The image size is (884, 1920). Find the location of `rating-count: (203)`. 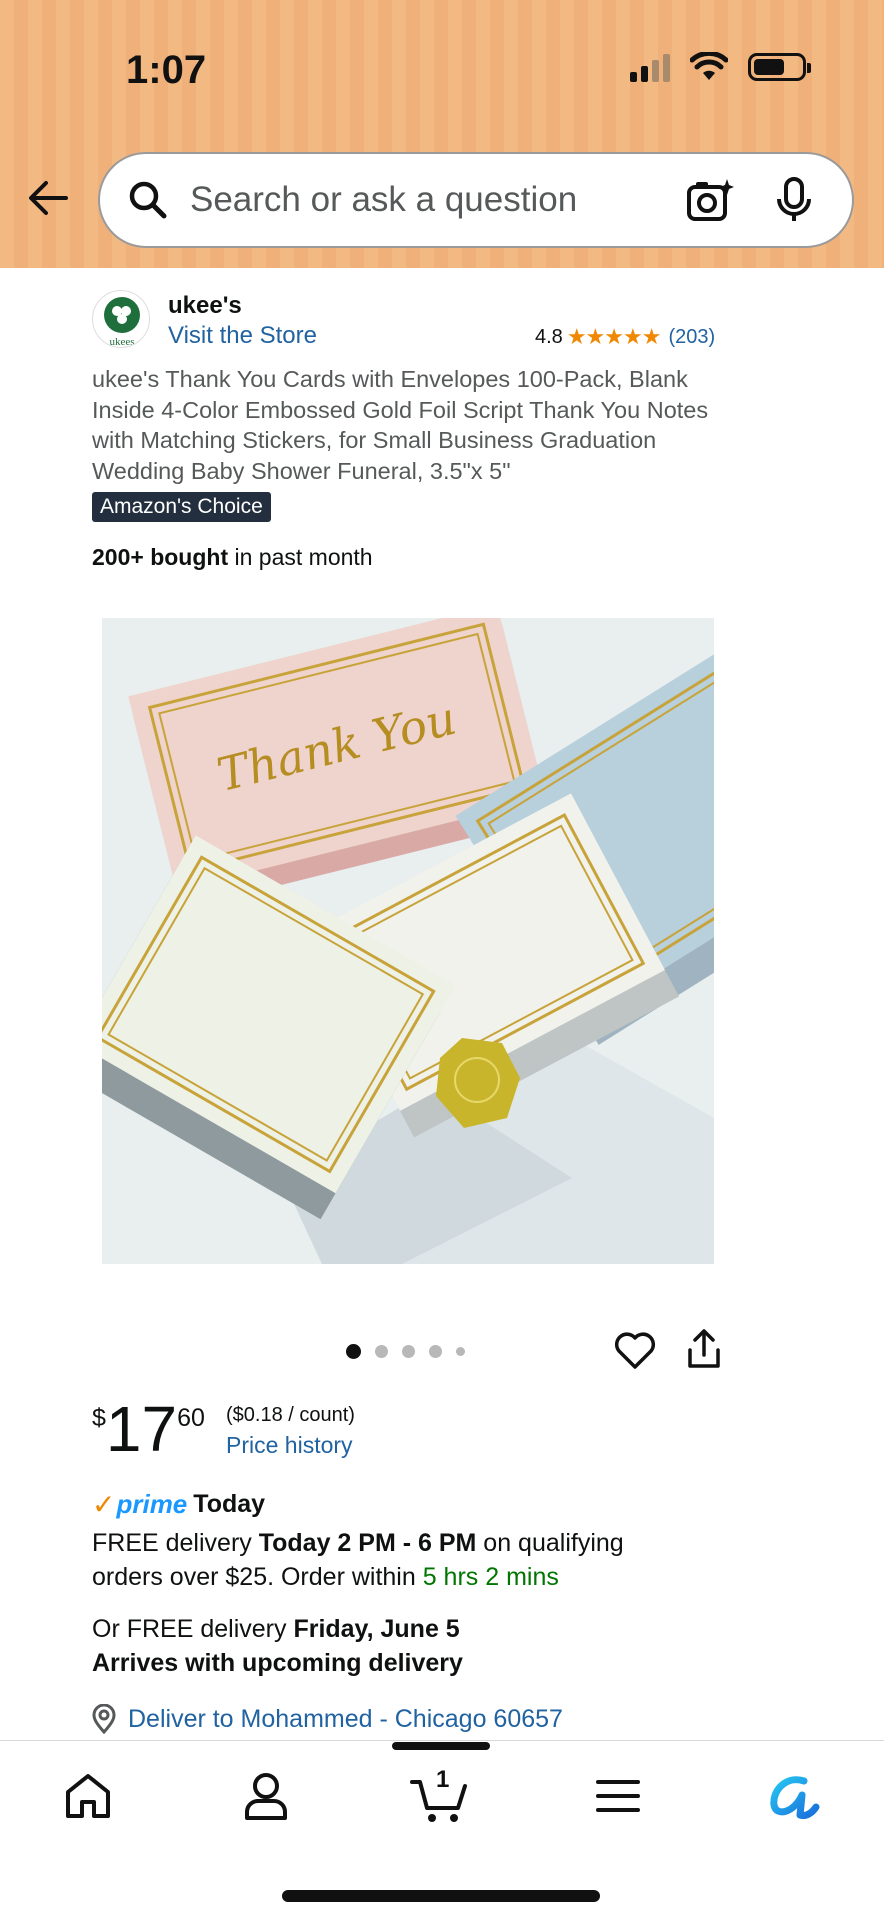

rating-count: (203) is located at coordinates (691, 337).